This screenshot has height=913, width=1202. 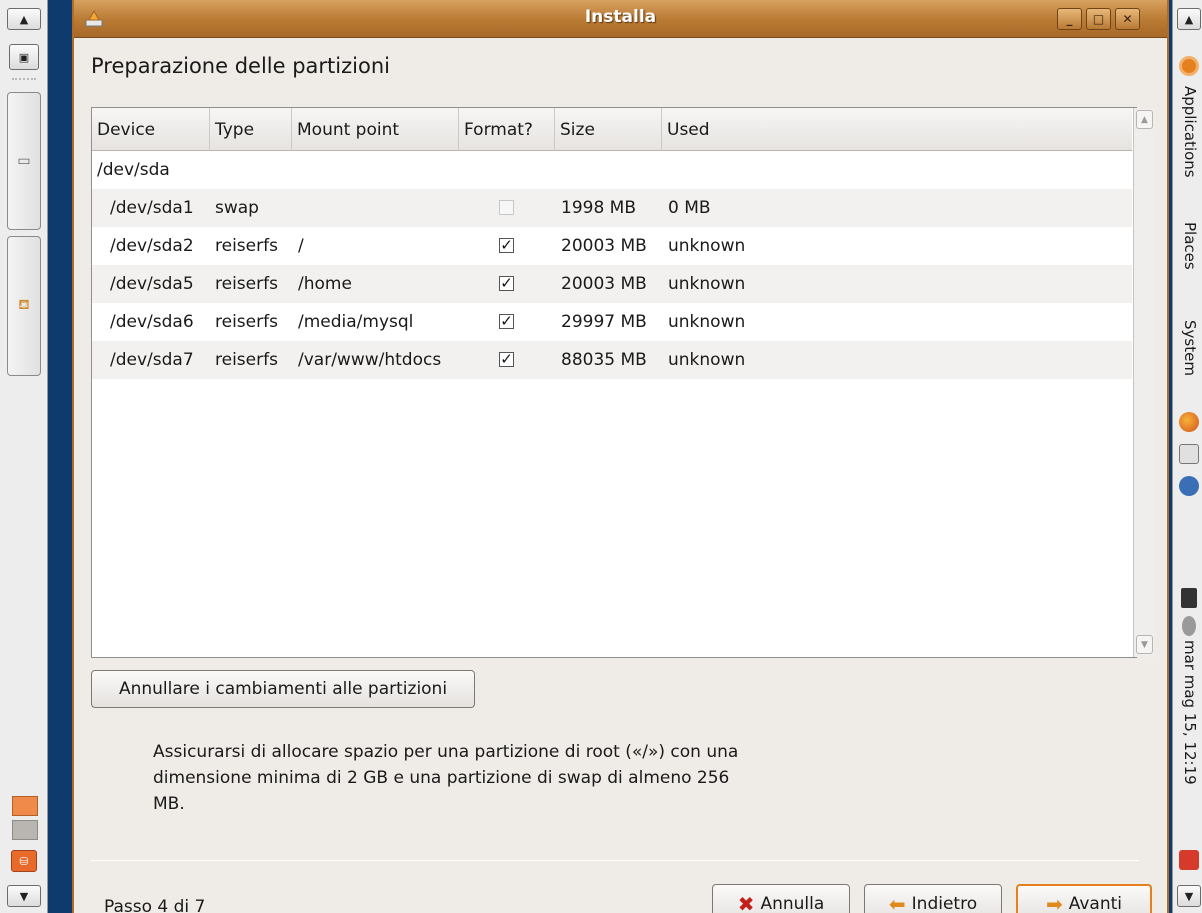 I want to click on window-titlebar: Installa _ □ ✕, so click(x=620, y=19).